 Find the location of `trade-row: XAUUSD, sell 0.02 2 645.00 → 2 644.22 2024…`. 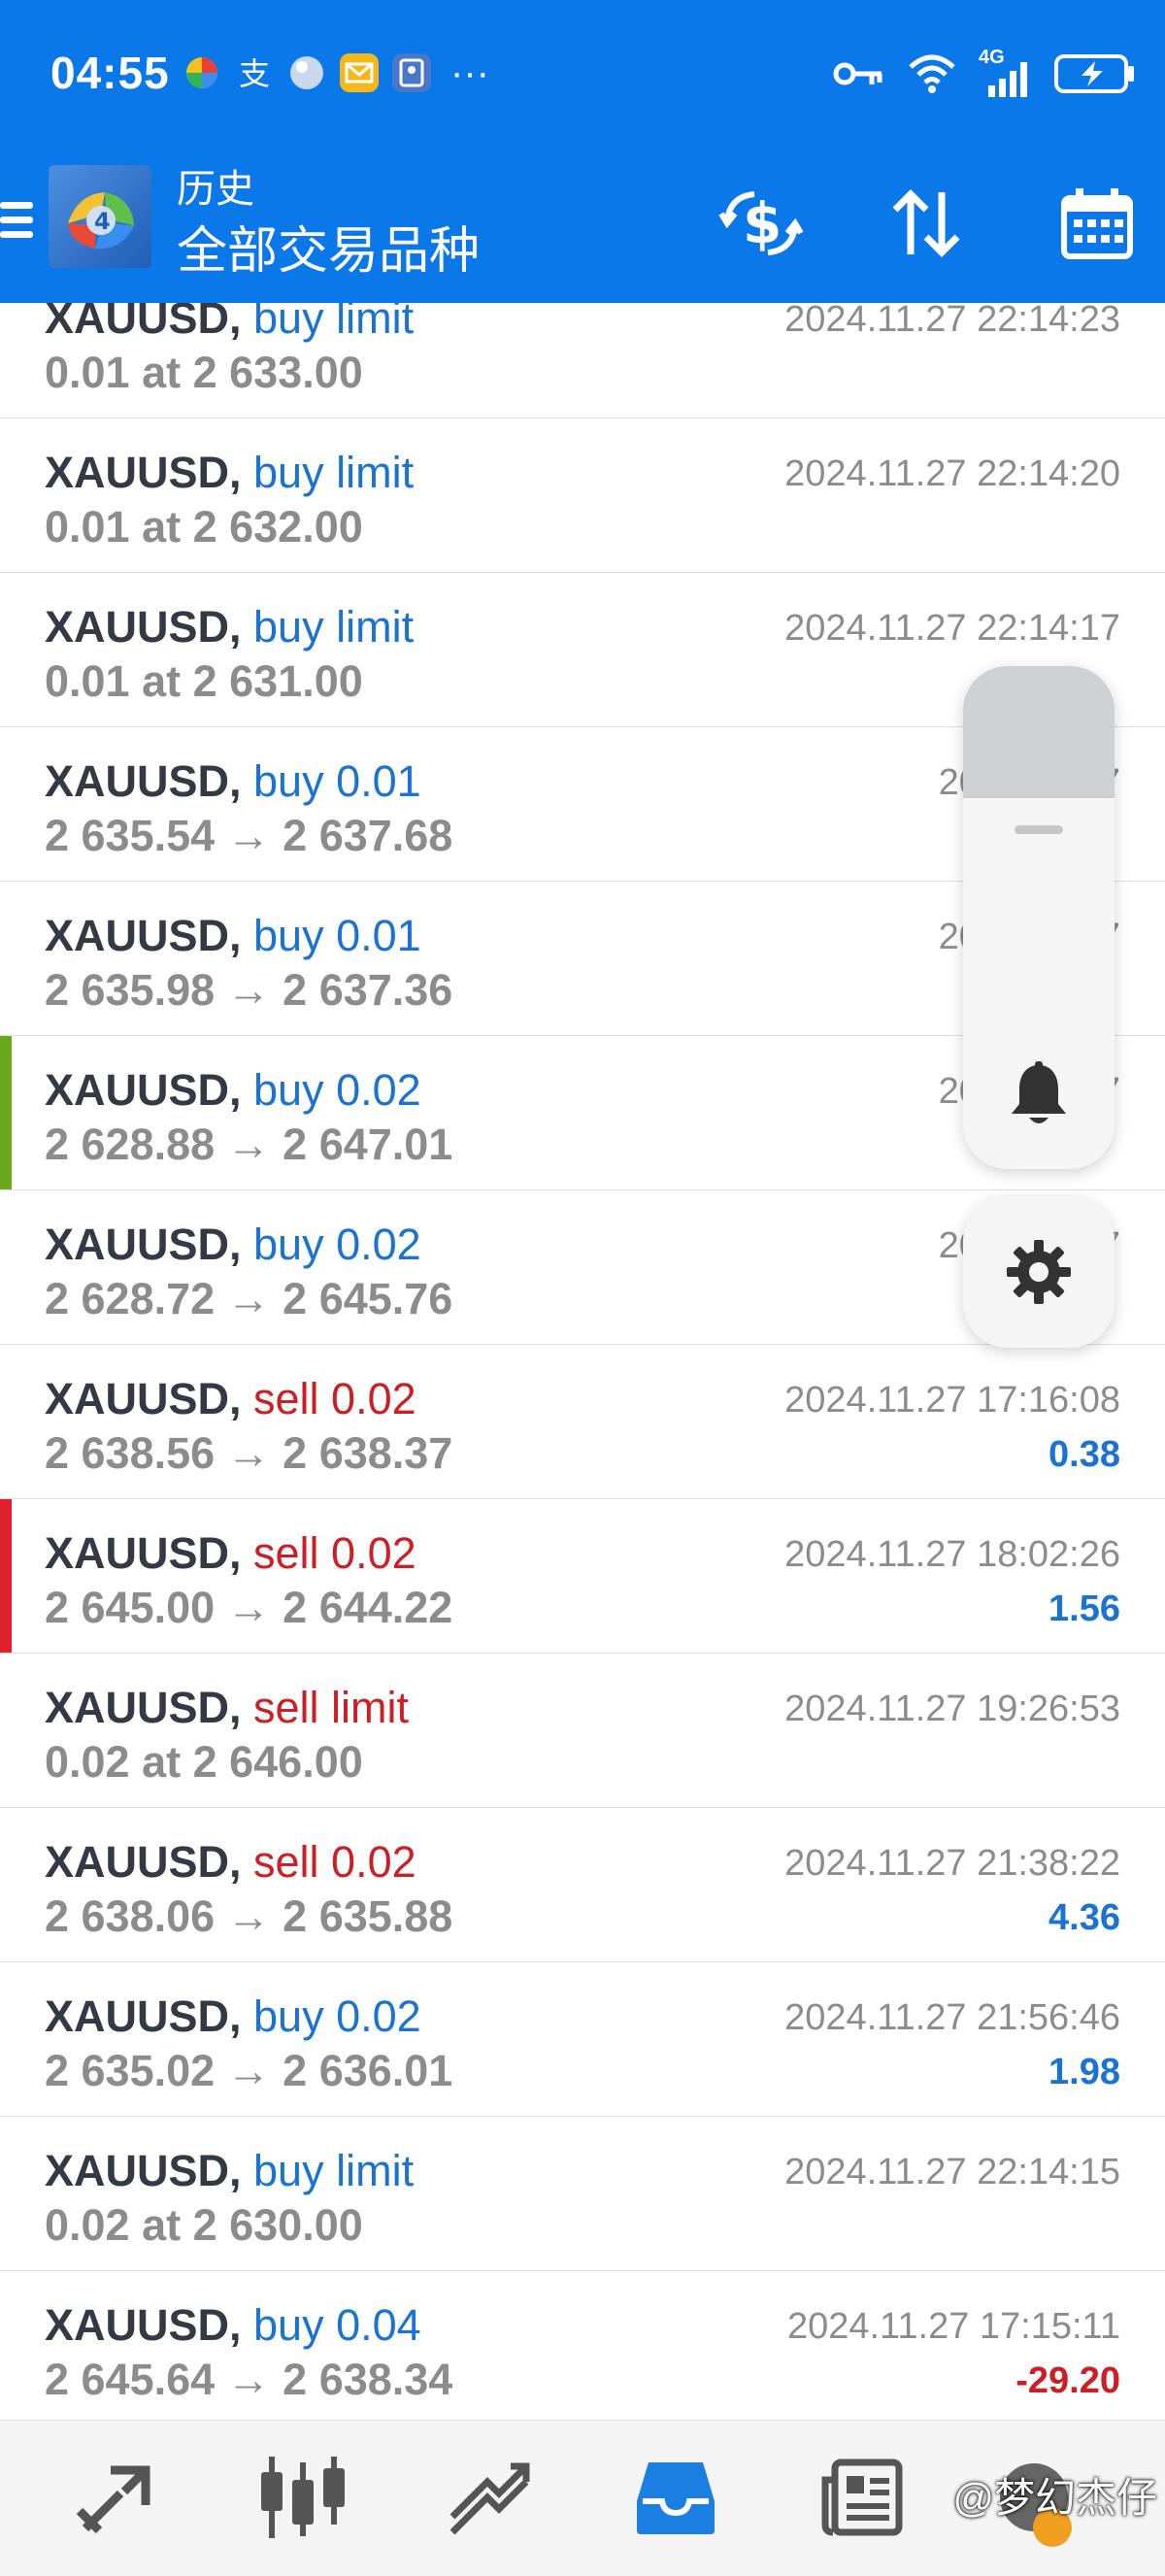

trade-row: XAUUSD, sell 0.02 2 645.00 → 2 644.22 2024… is located at coordinates (582, 1577).